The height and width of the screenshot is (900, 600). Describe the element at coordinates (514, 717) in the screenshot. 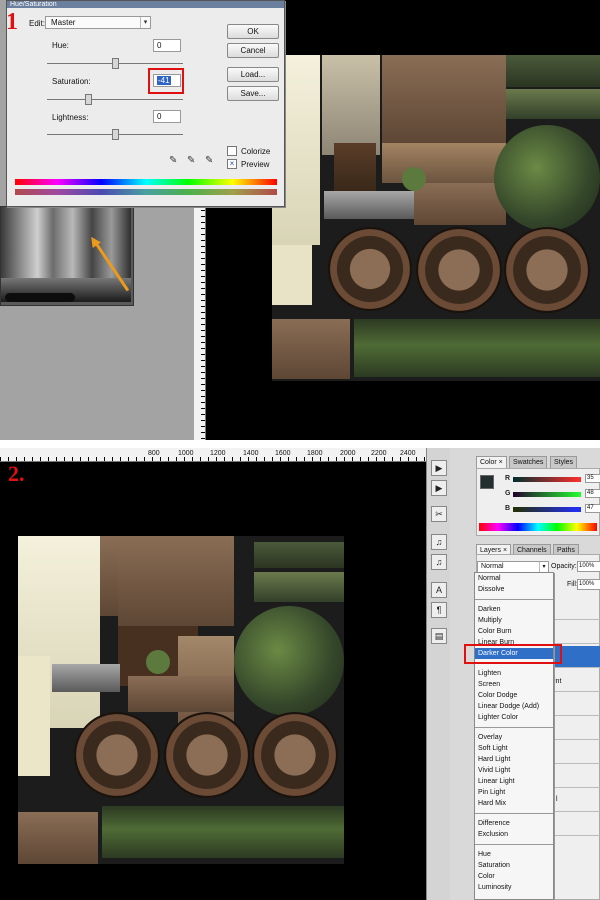

I see `blend-option-lighter-color: Lighter Color` at that location.